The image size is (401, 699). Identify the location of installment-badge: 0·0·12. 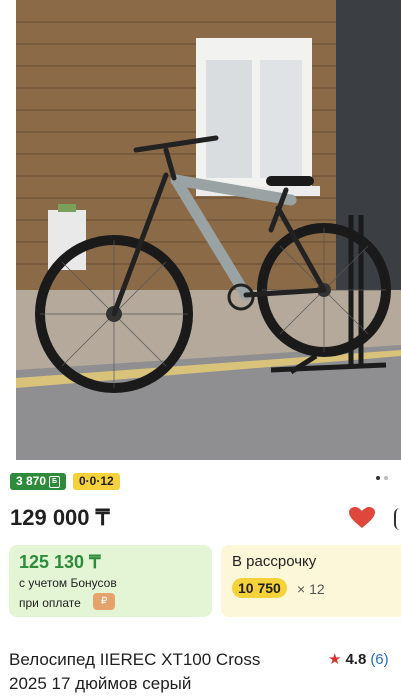
(96, 481).